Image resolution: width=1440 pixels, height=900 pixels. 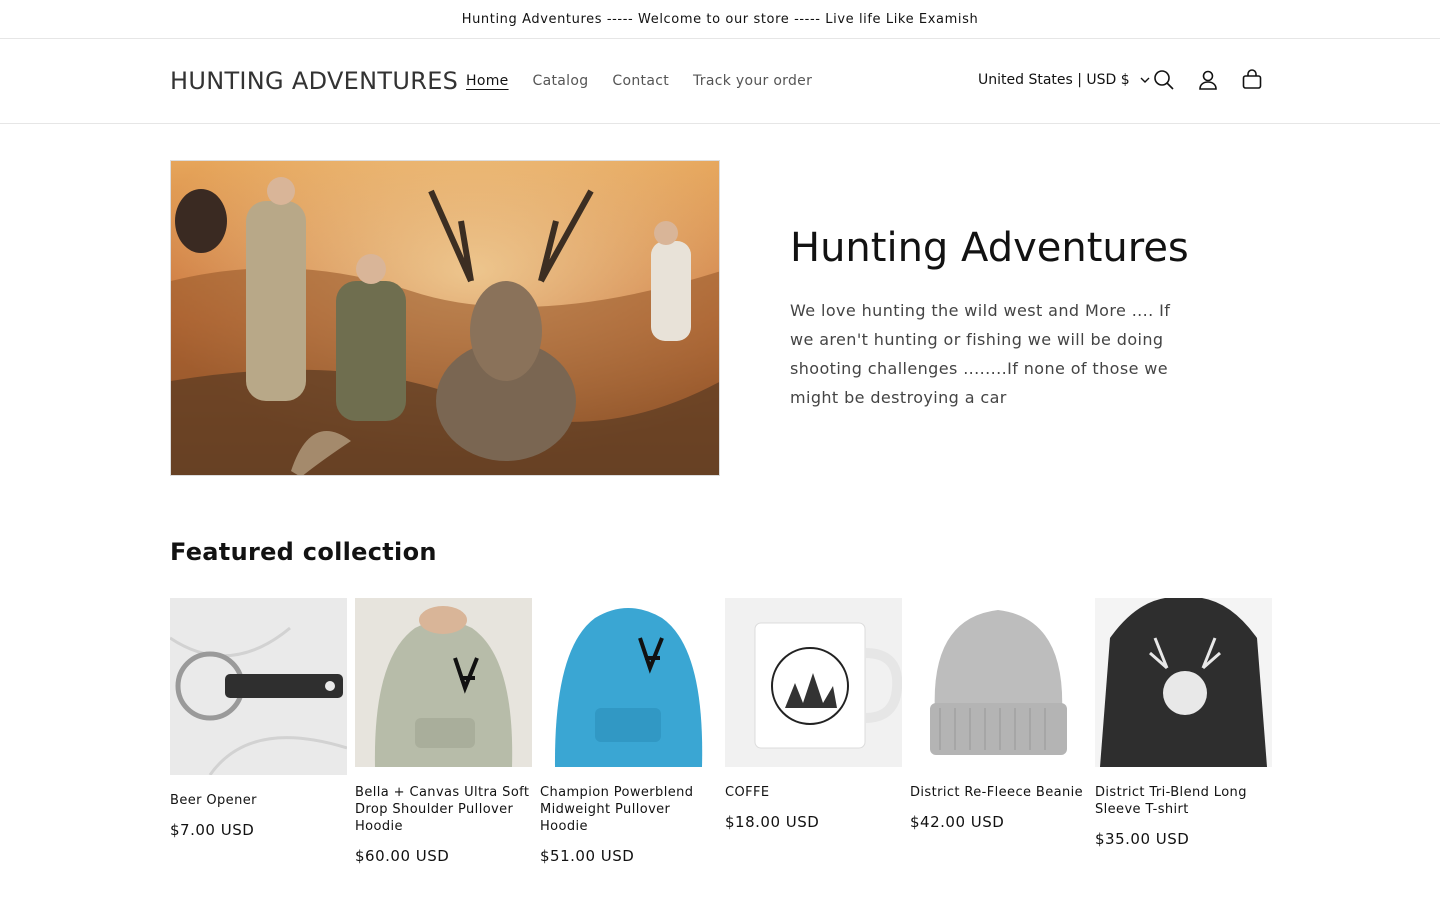 I want to click on nav-contact: Contact, so click(x=640, y=81).